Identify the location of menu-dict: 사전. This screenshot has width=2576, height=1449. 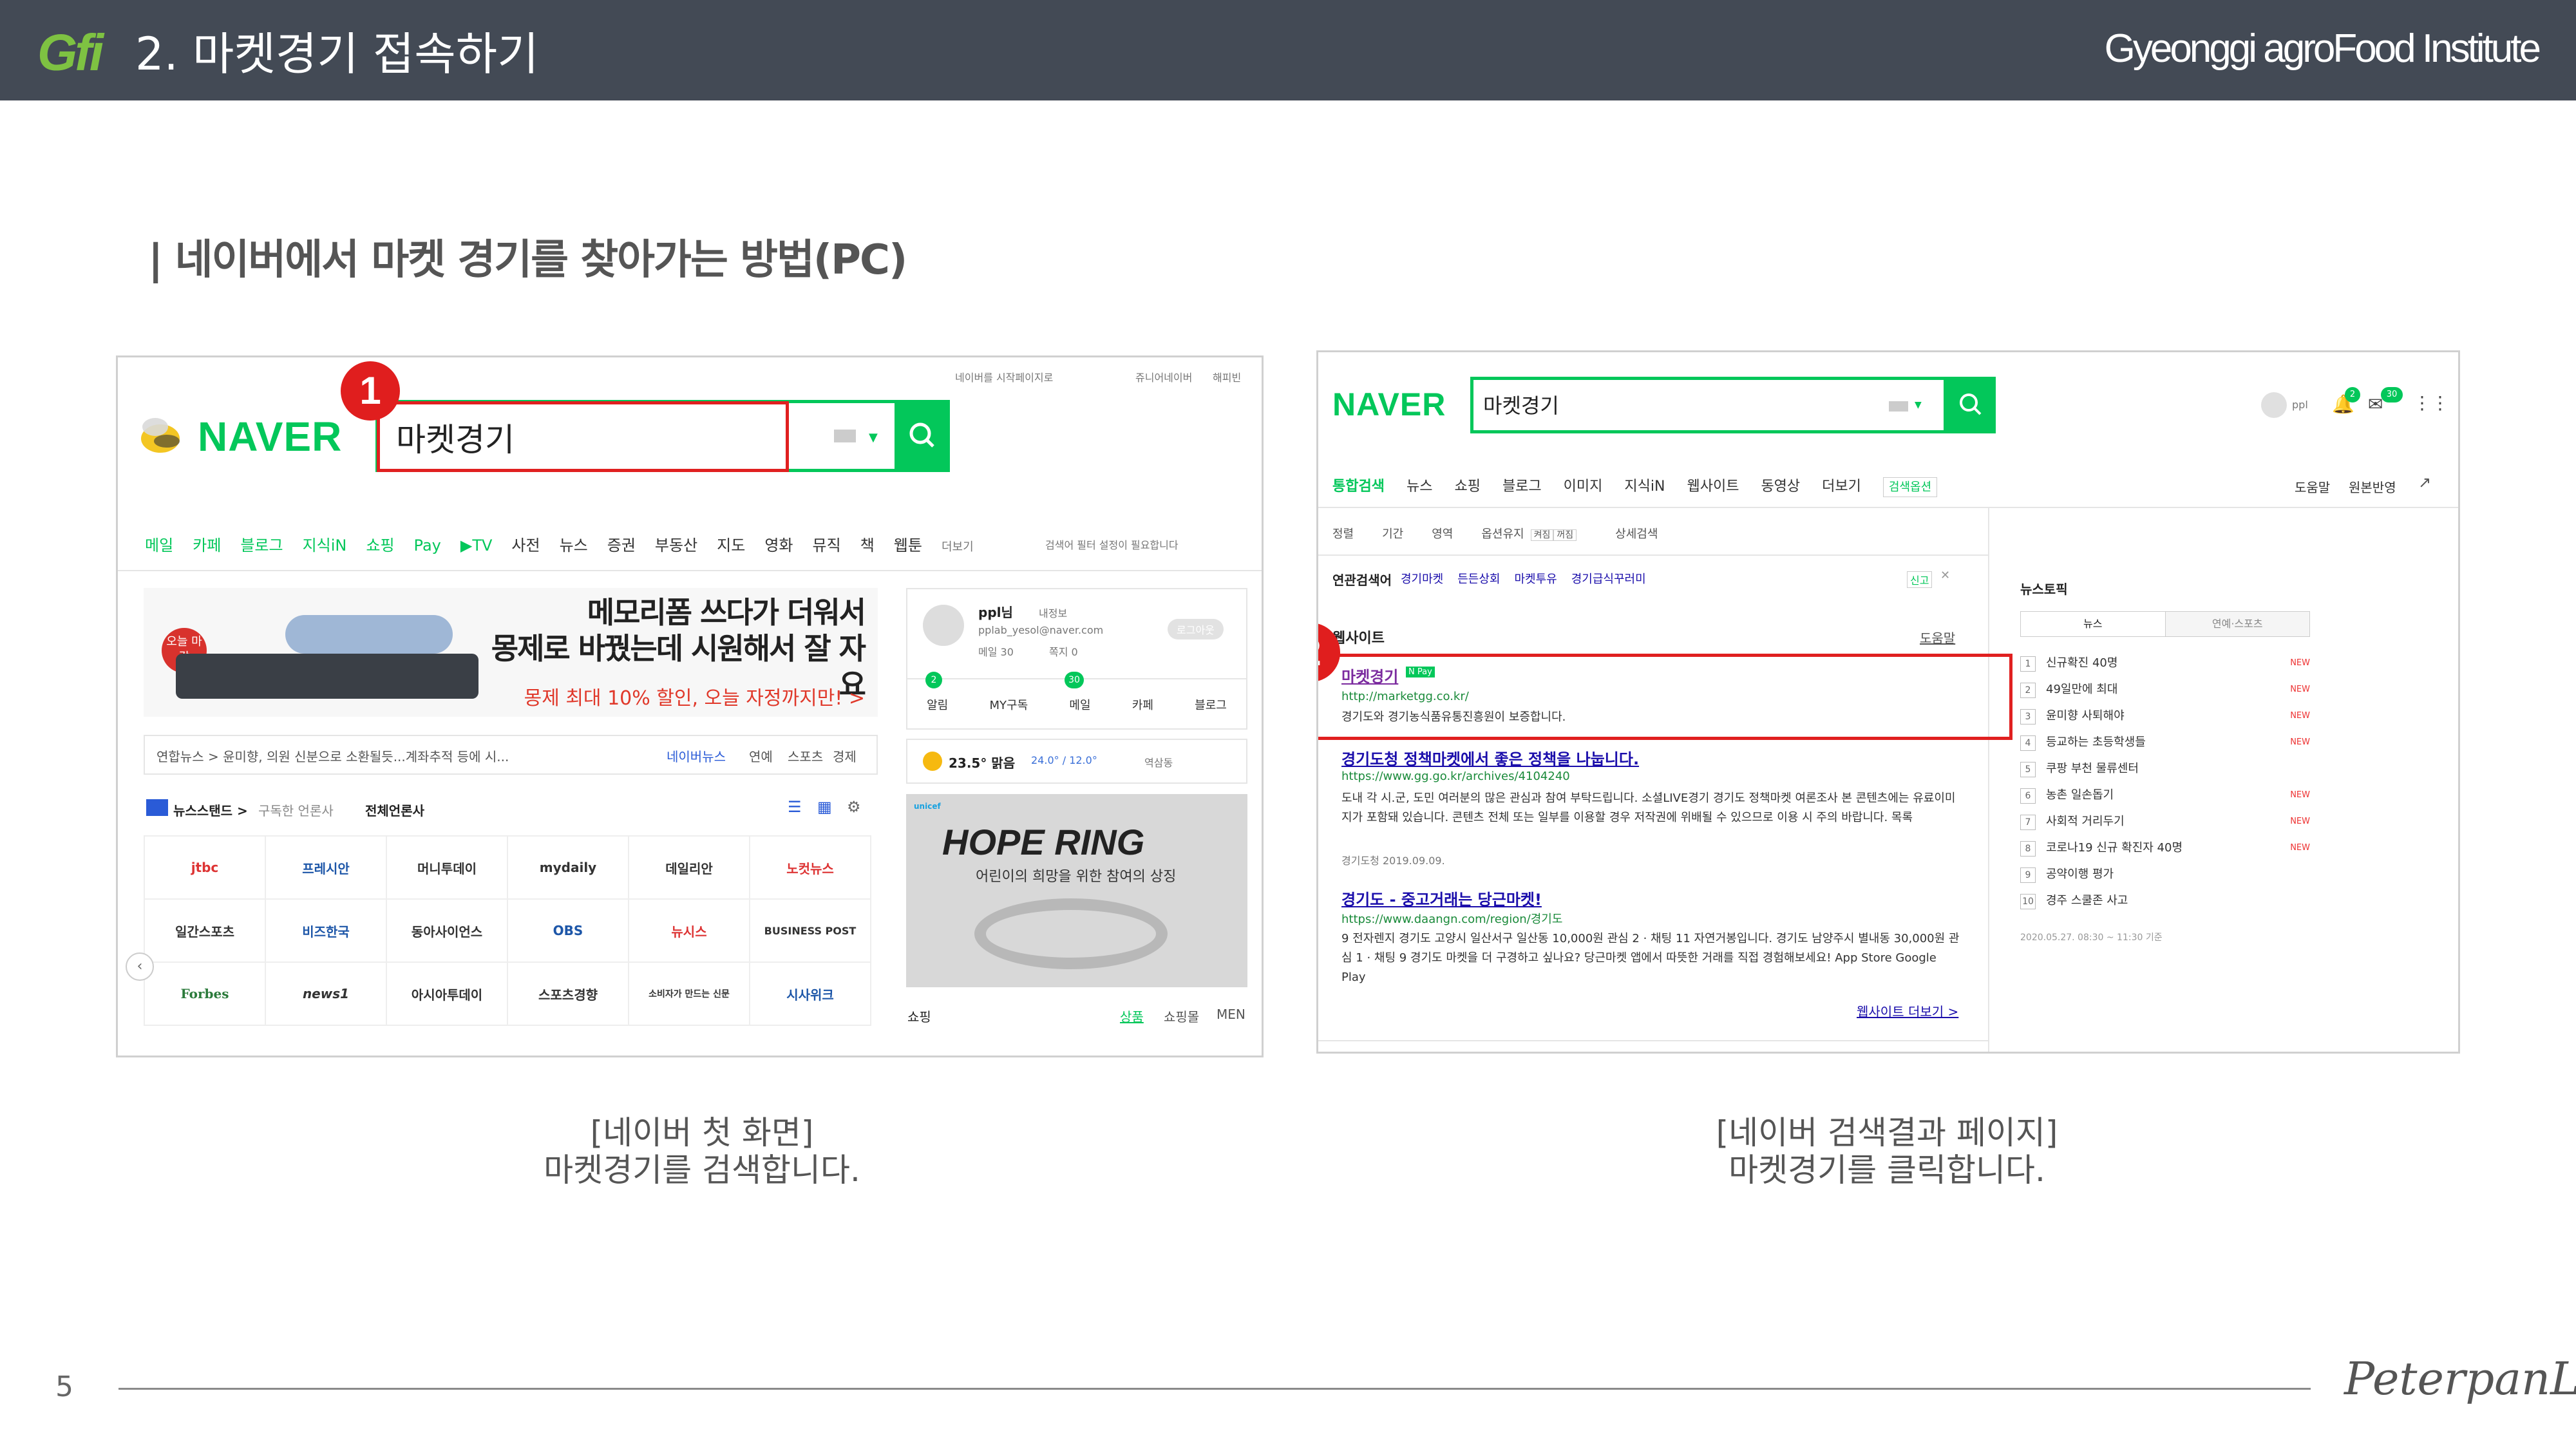
(525, 545).